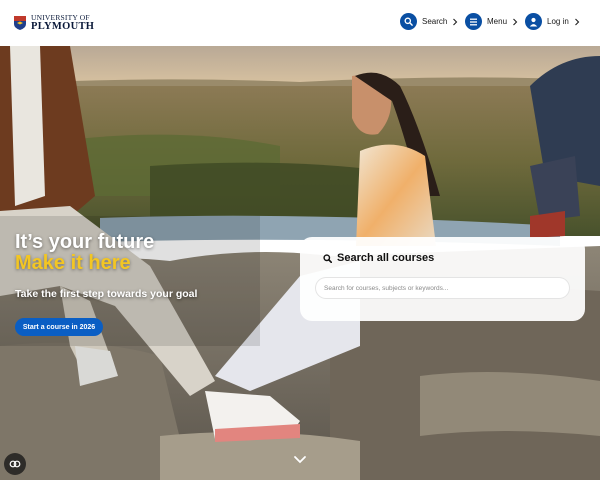 This screenshot has width=600, height=480. I want to click on university-logo: UNIVERSITY OF PLYMOUTH, so click(54, 23).